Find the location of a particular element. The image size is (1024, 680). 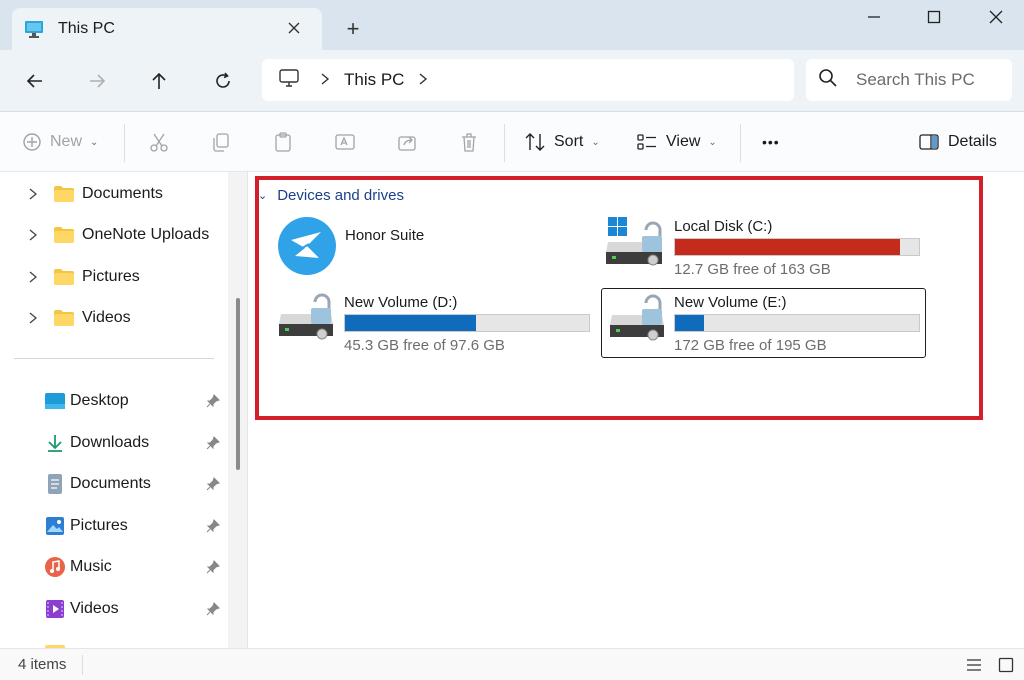

tab-this-pc: This PC is located at coordinates (167, 29).